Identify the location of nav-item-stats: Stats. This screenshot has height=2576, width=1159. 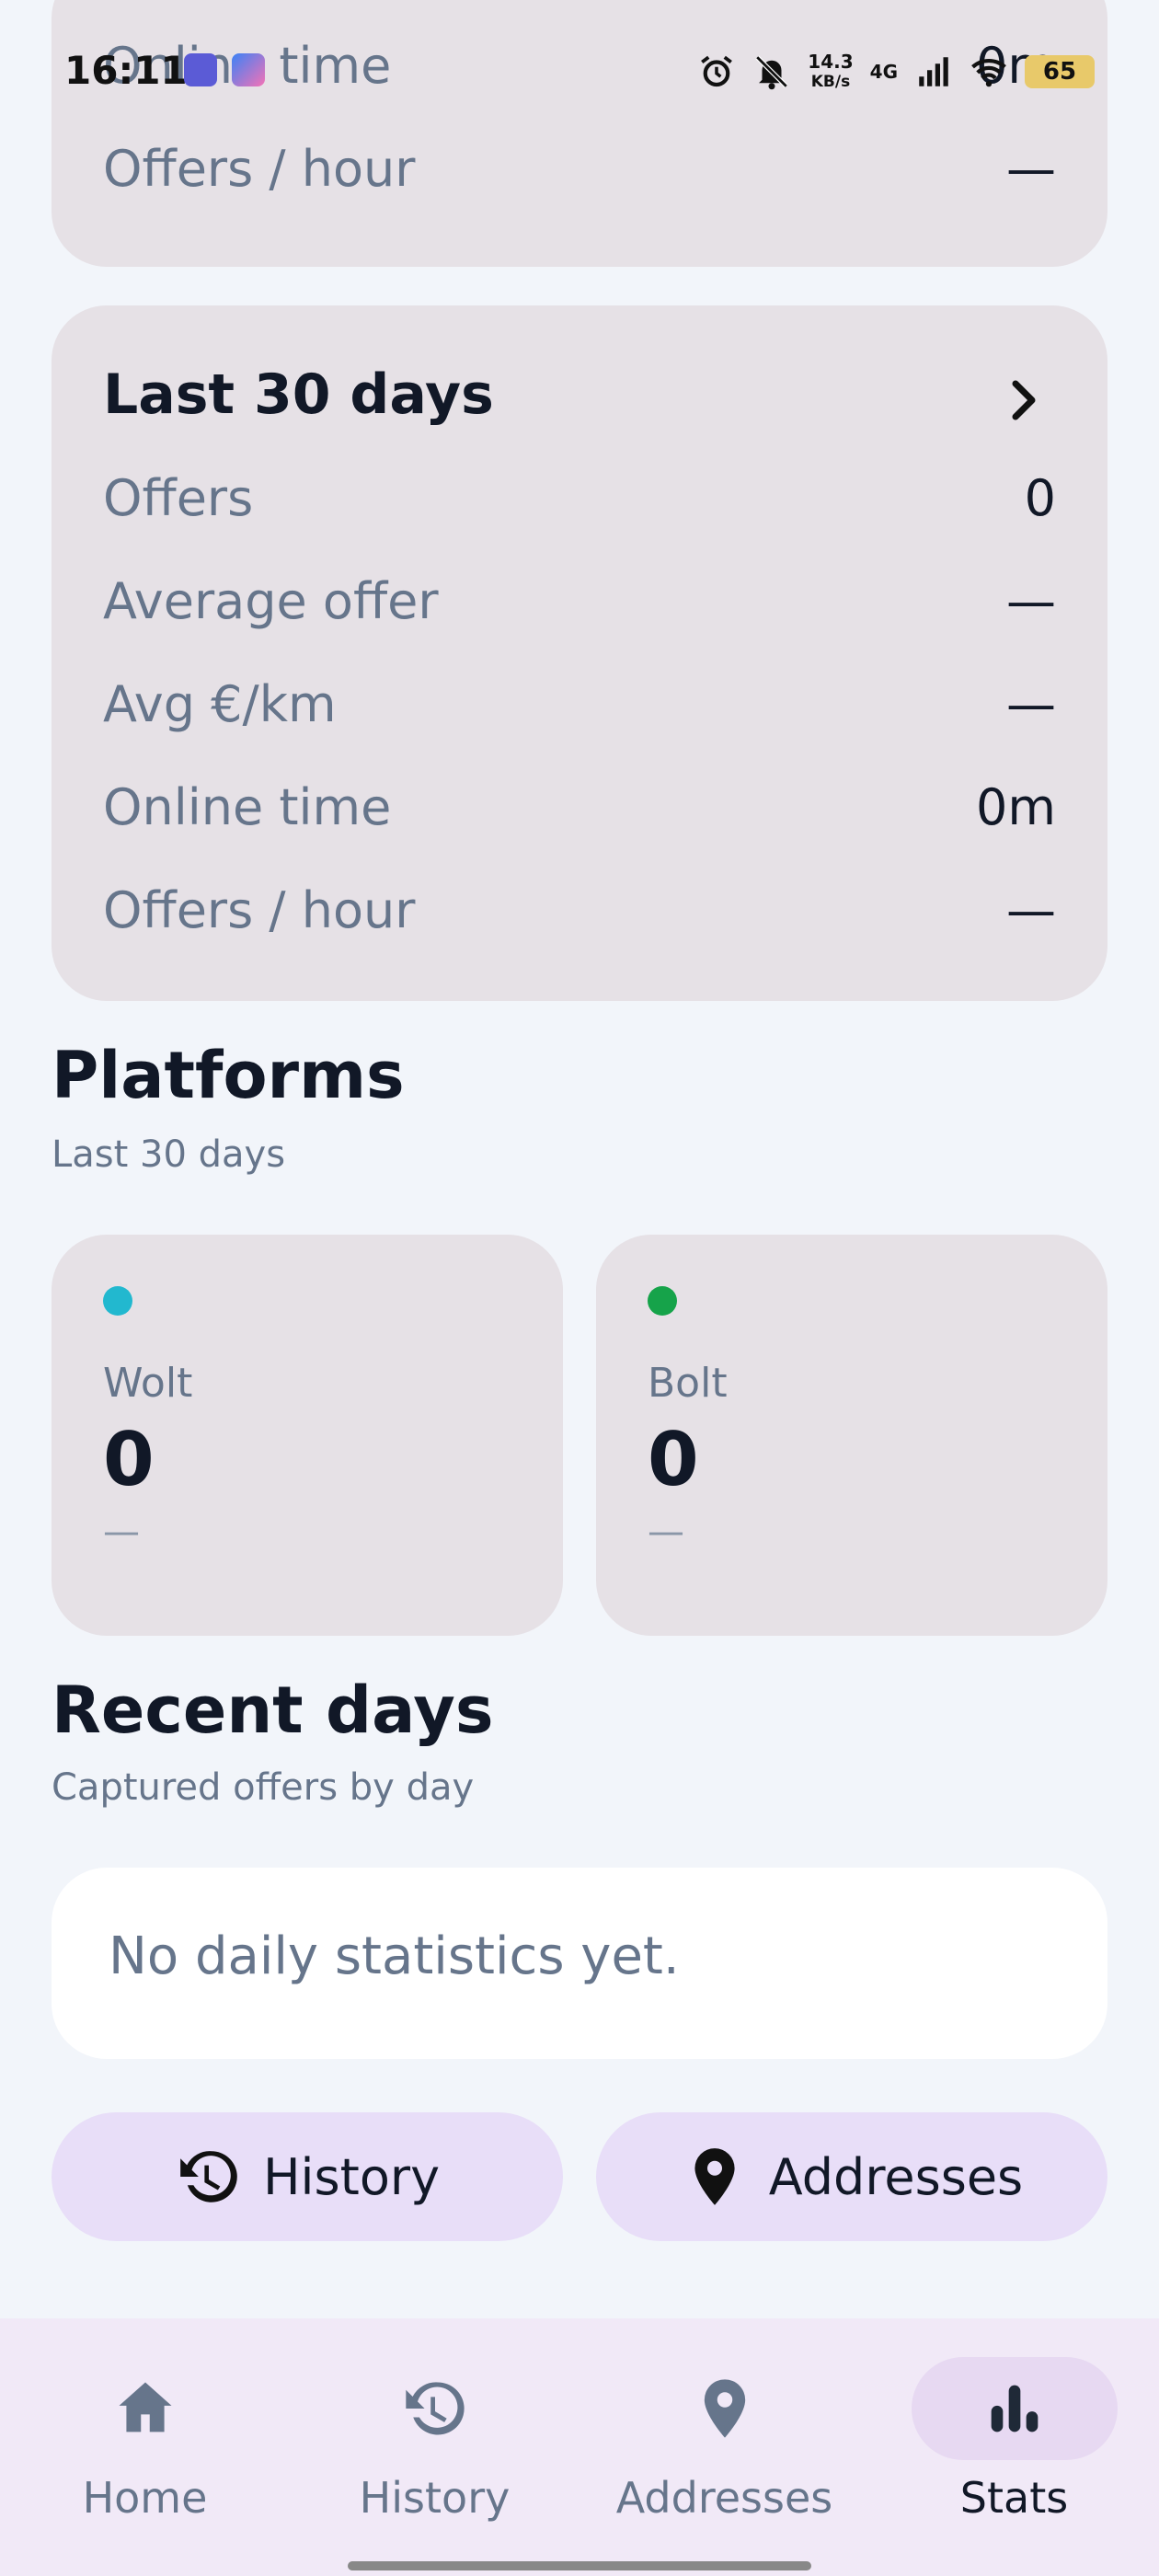
(1014, 2447).